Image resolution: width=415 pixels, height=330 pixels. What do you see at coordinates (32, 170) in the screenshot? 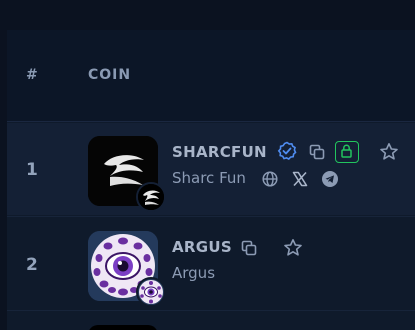
I see `rank-value: 1` at bounding box center [32, 170].